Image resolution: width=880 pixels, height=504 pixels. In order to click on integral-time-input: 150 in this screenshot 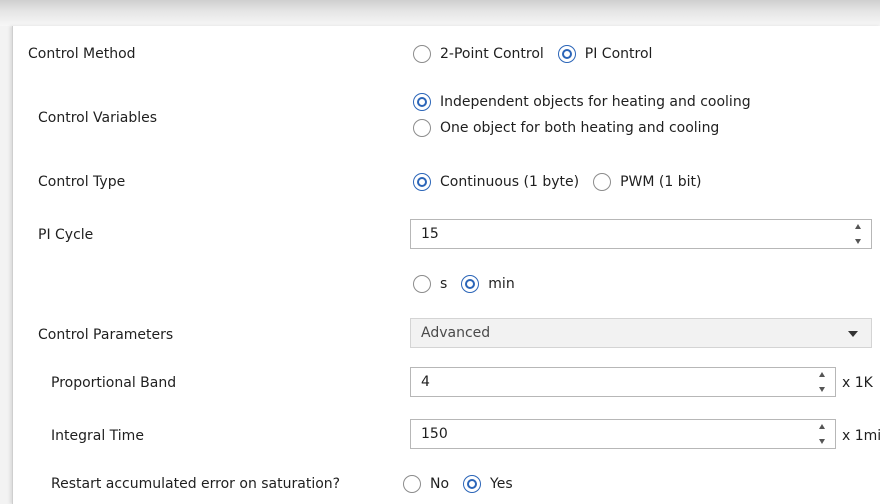, I will do `click(623, 434)`.